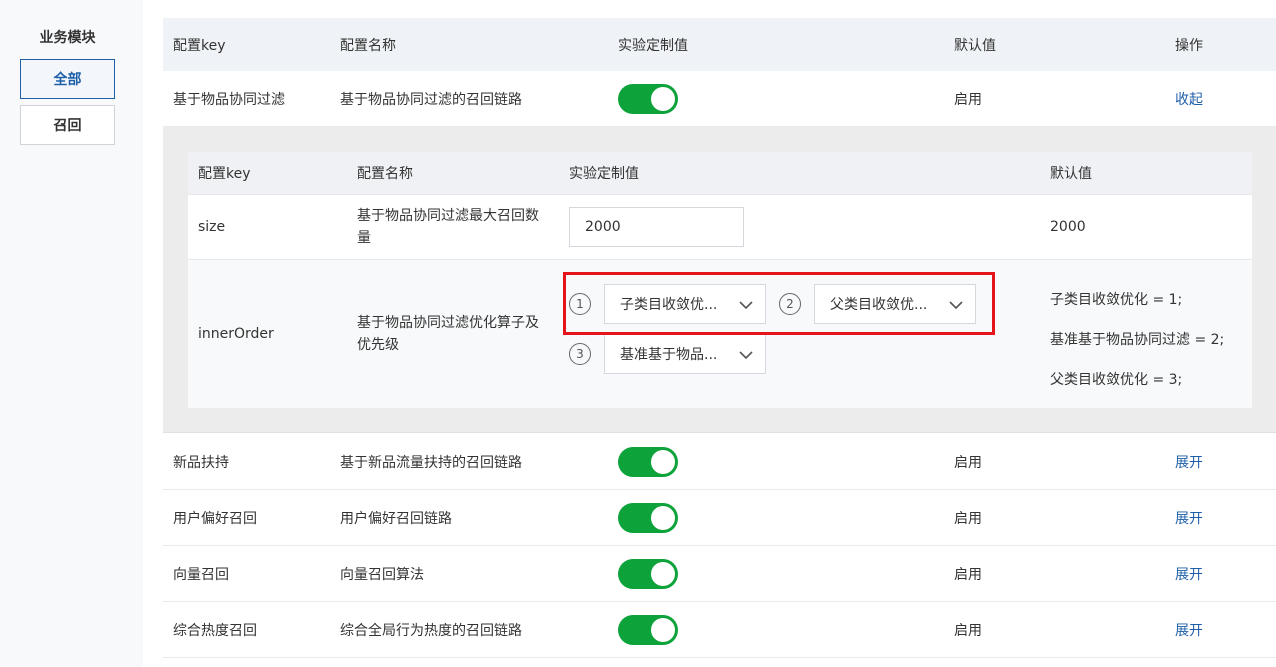 This screenshot has height=667, width=1276. I want to click on collapse-link: 收起, so click(1189, 98).